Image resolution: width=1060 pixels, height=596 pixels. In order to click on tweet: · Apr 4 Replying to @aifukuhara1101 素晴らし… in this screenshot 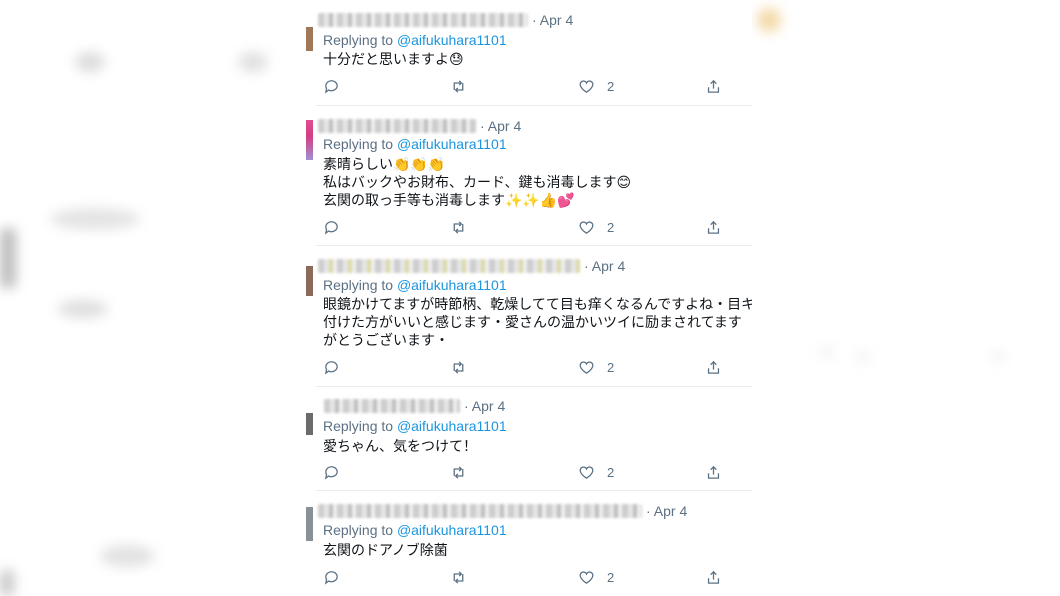, I will do `click(529, 176)`.